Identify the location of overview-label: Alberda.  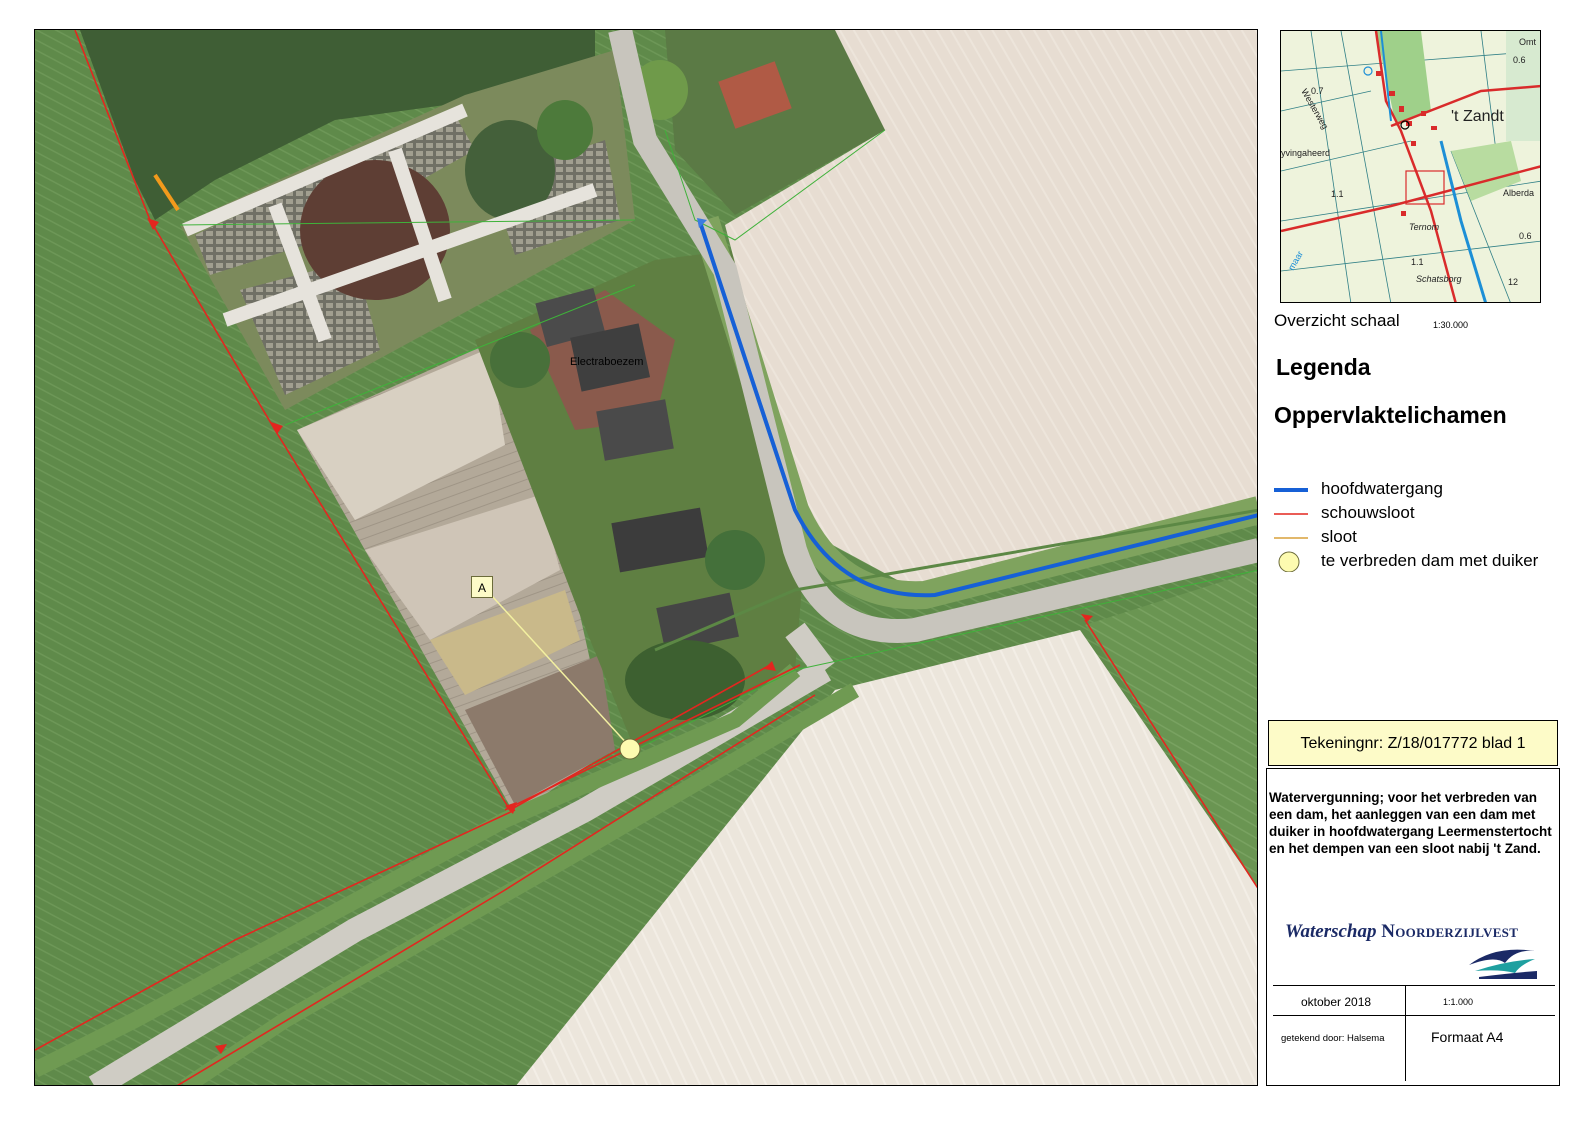
(1518, 193).